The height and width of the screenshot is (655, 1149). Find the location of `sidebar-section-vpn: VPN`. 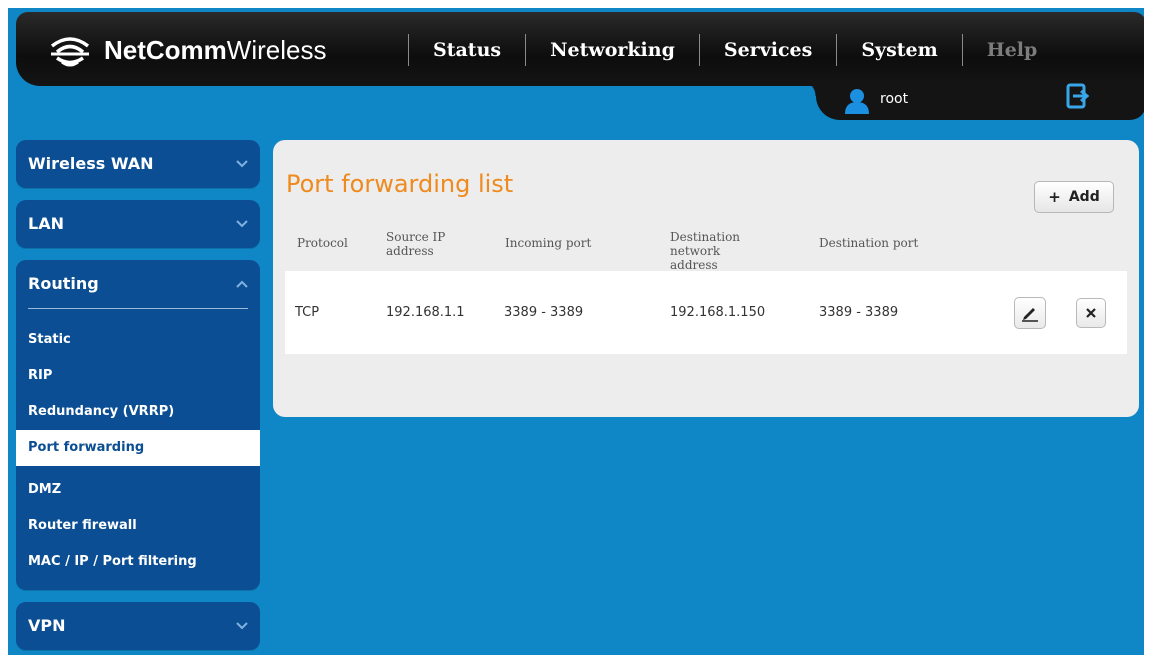

sidebar-section-vpn: VPN is located at coordinates (138, 626).